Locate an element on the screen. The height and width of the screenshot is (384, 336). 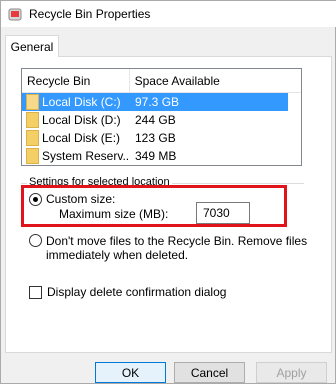
confirm-checkbox is located at coordinates (35, 292).